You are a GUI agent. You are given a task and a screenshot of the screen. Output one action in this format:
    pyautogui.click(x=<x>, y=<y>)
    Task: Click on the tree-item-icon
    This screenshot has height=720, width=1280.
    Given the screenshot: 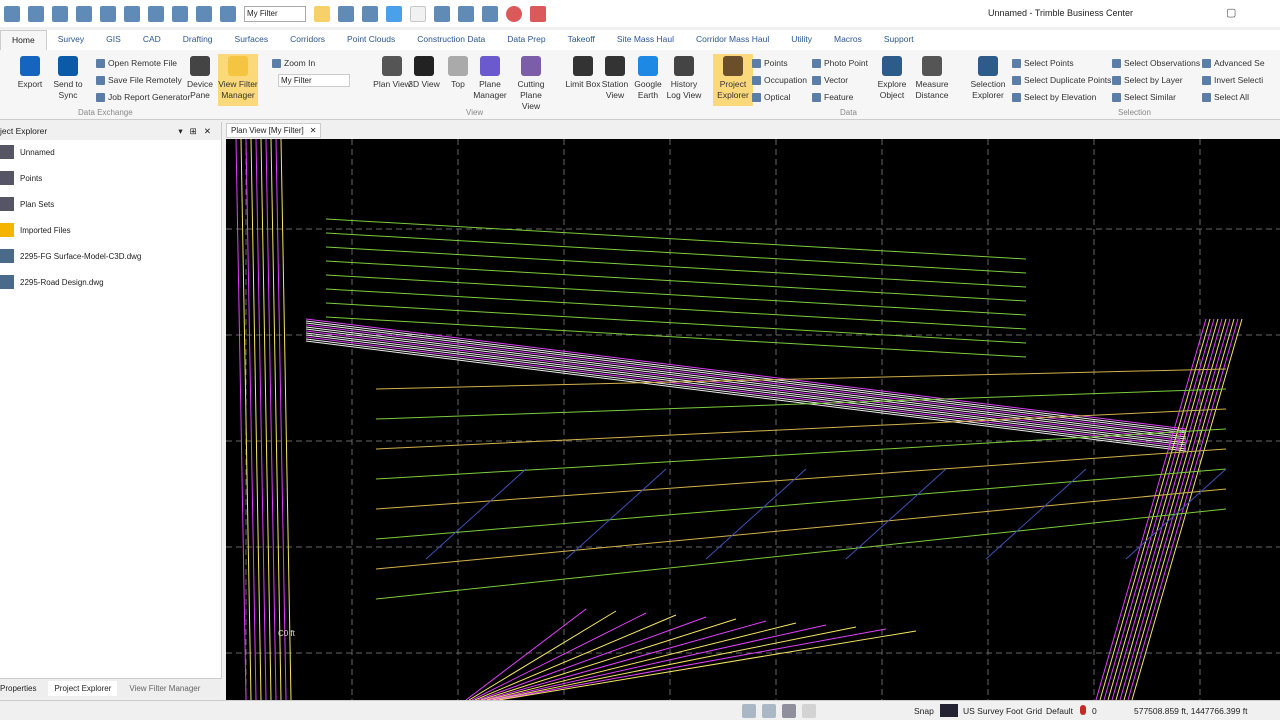 What is the action you would take?
    pyautogui.click(x=7, y=230)
    